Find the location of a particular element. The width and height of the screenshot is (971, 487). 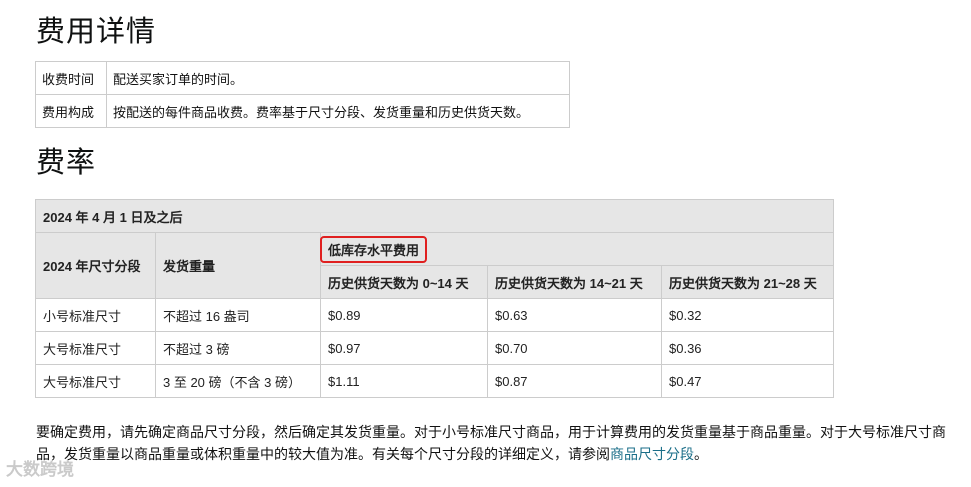

group-header-label: 低库存水平费用 is located at coordinates (374, 250).